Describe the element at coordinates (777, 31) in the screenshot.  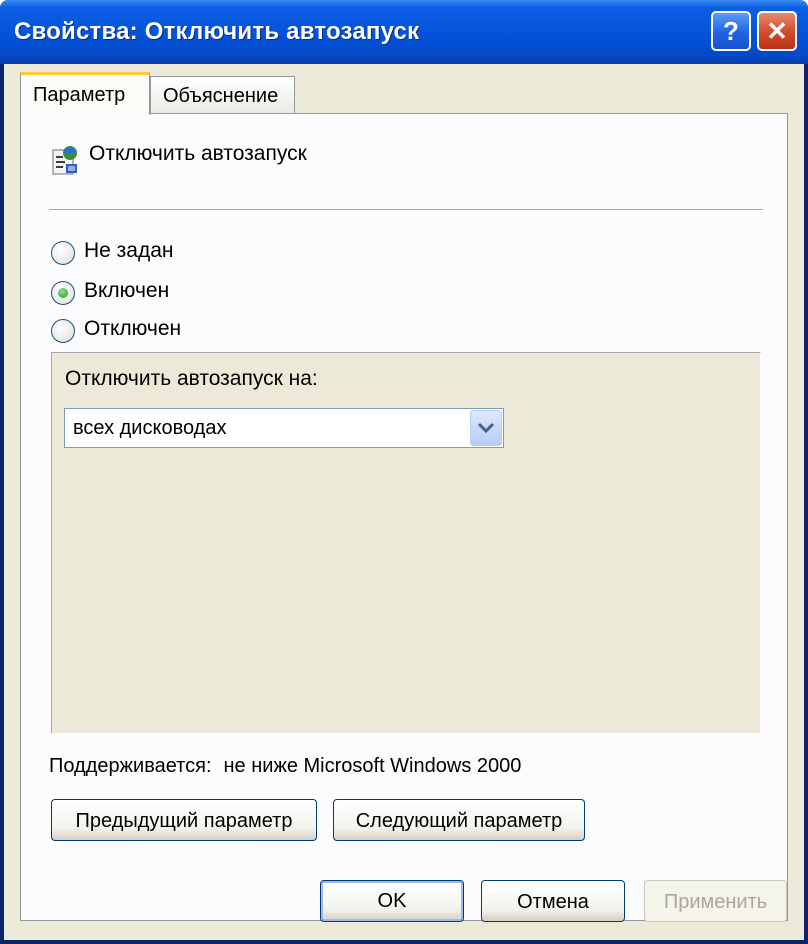
I see `close-button: ✕` at that location.